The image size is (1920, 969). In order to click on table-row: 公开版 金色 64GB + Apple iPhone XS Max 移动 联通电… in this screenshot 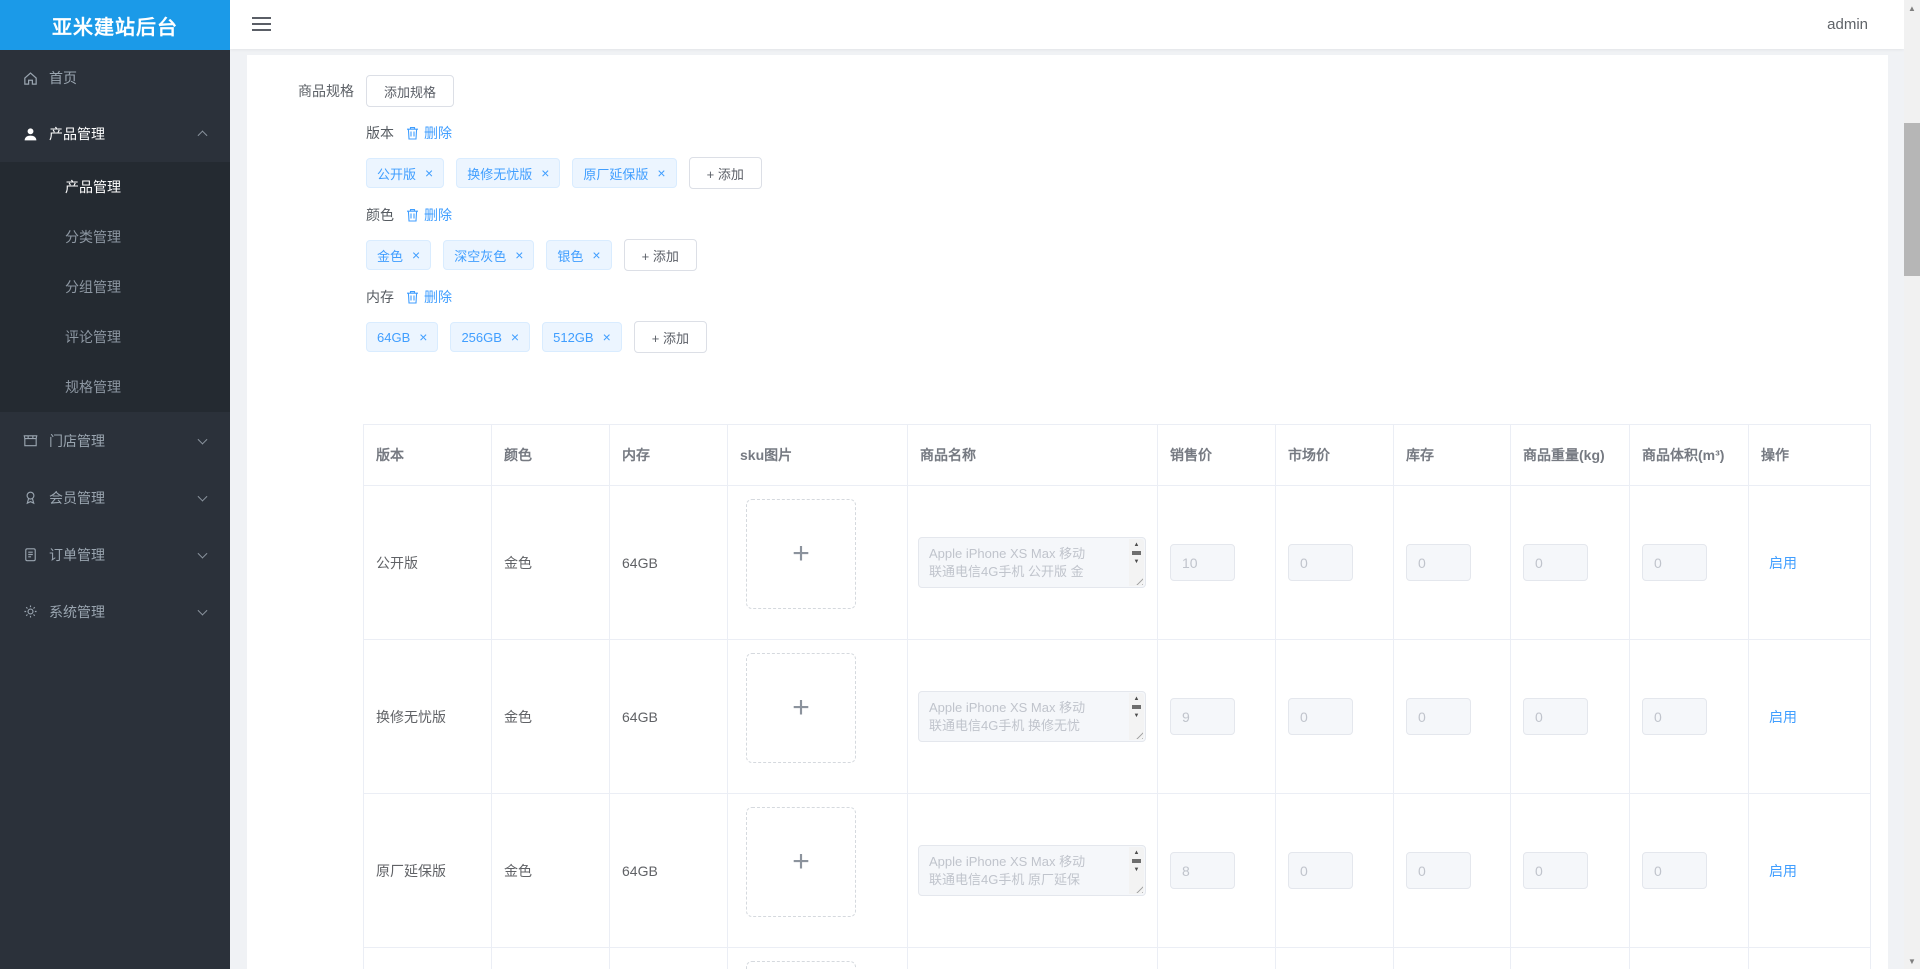, I will do `click(1117, 563)`.